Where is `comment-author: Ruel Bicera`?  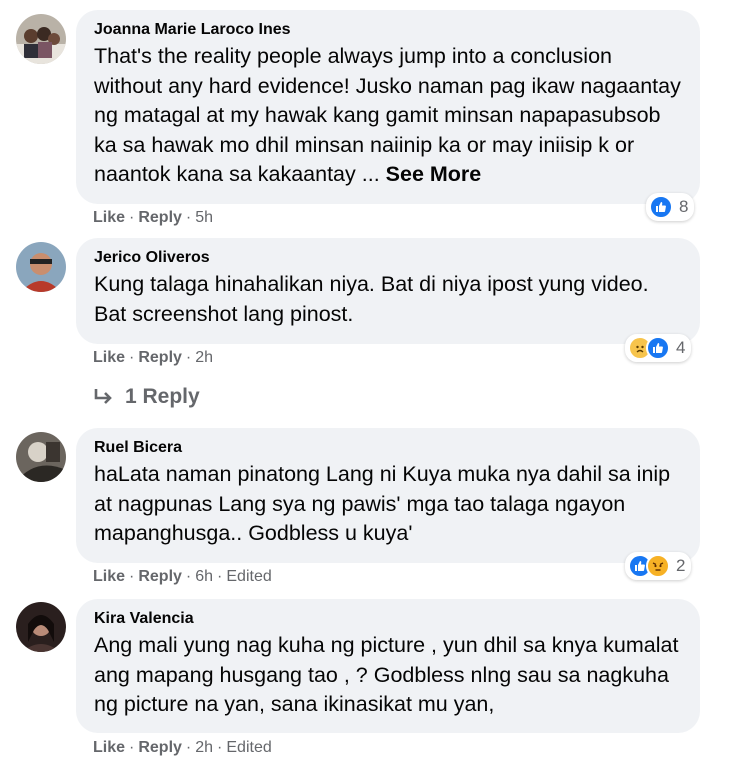 comment-author: Ruel Bicera is located at coordinates (389, 448).